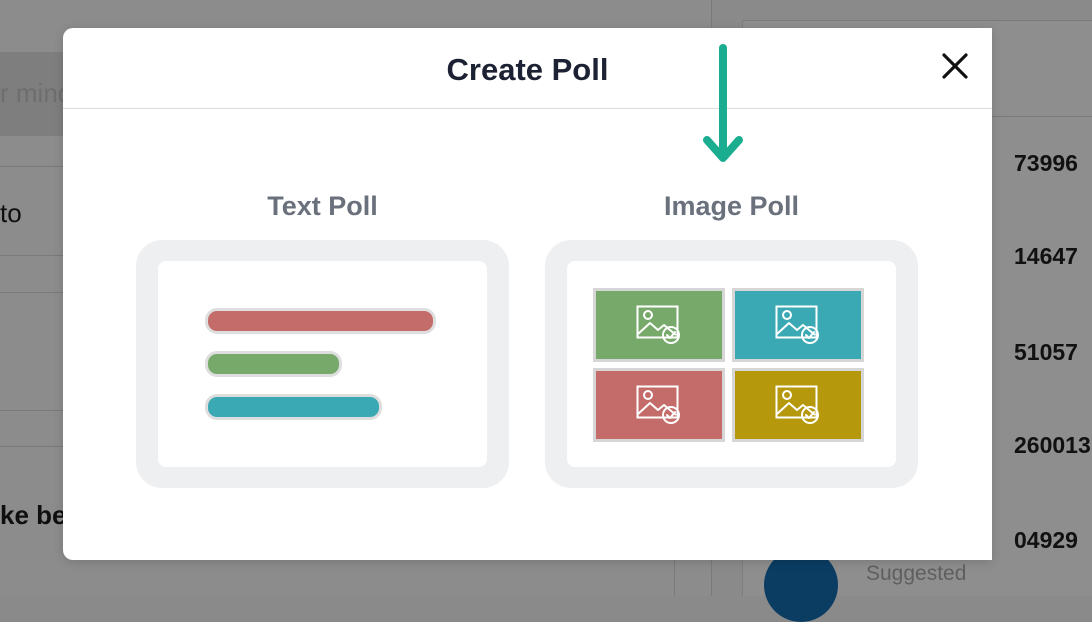  I want to click on image-poll-preview, so click(731, 364).